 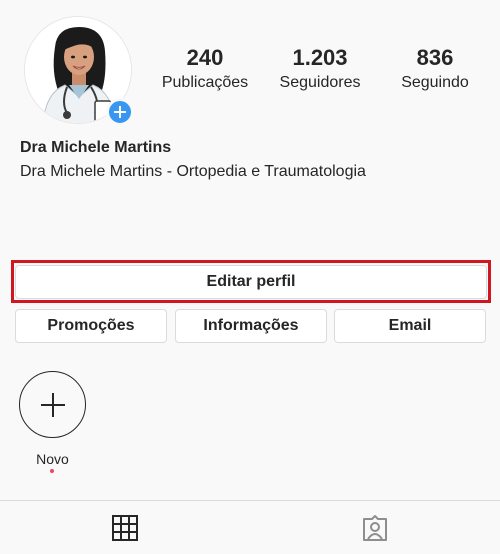 What do you see at coordinates (251, 326) in the screenshot?
I see `info-button: Informações` at bounding box center [251, 326].